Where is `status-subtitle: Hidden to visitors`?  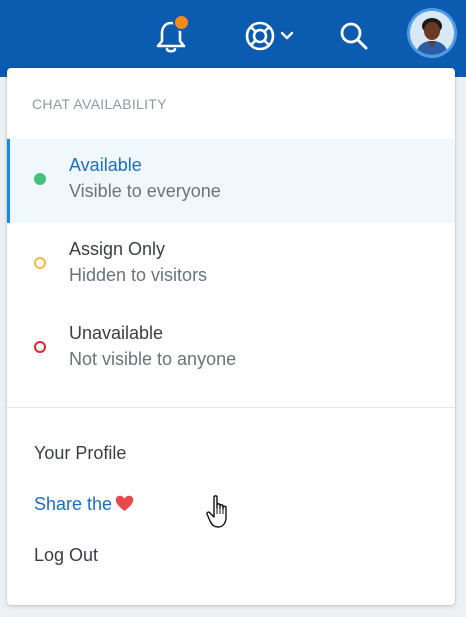
status-subtitle: Hidden to visitors is located at coordinates (138, 275).